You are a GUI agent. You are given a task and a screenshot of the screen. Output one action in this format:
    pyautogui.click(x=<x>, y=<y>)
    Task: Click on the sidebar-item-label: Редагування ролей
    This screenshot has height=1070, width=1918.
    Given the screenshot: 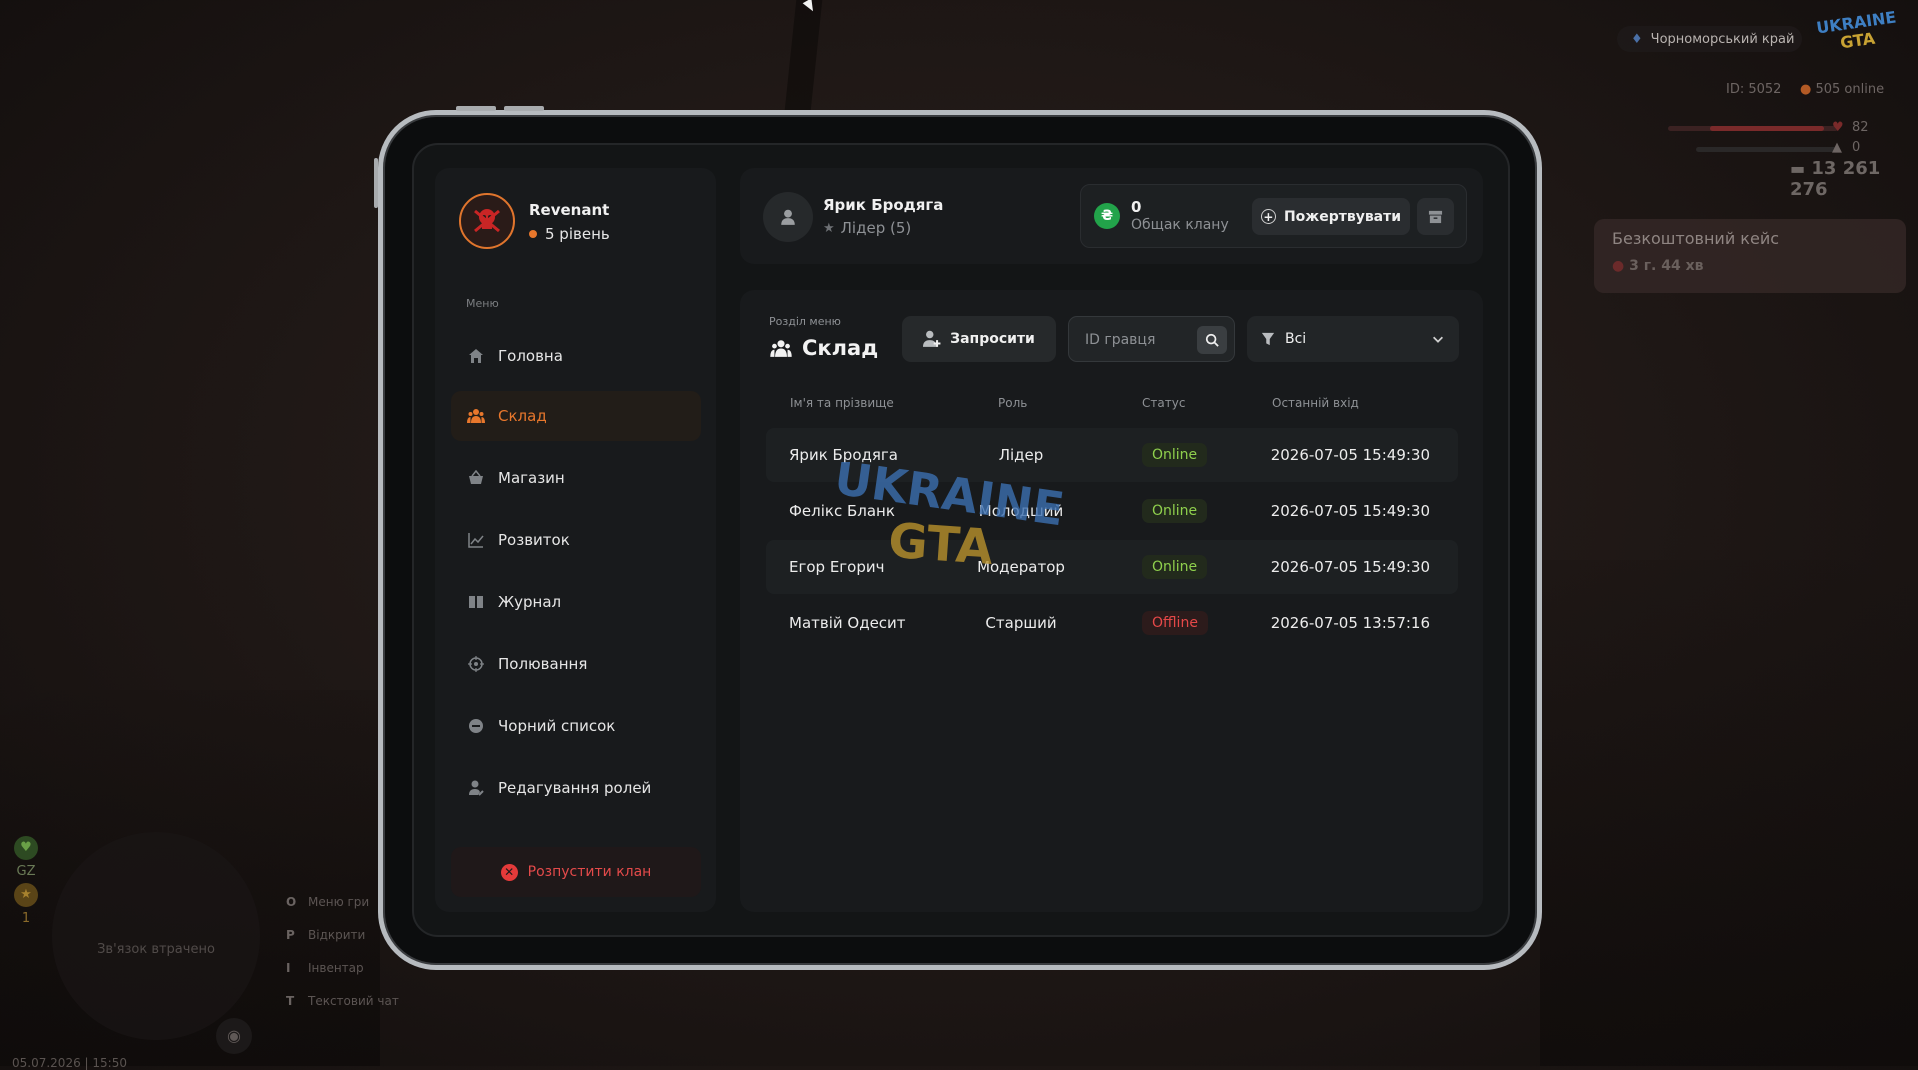 What is the action you would take?
    pyautogui.click(x=575, y=788)
    